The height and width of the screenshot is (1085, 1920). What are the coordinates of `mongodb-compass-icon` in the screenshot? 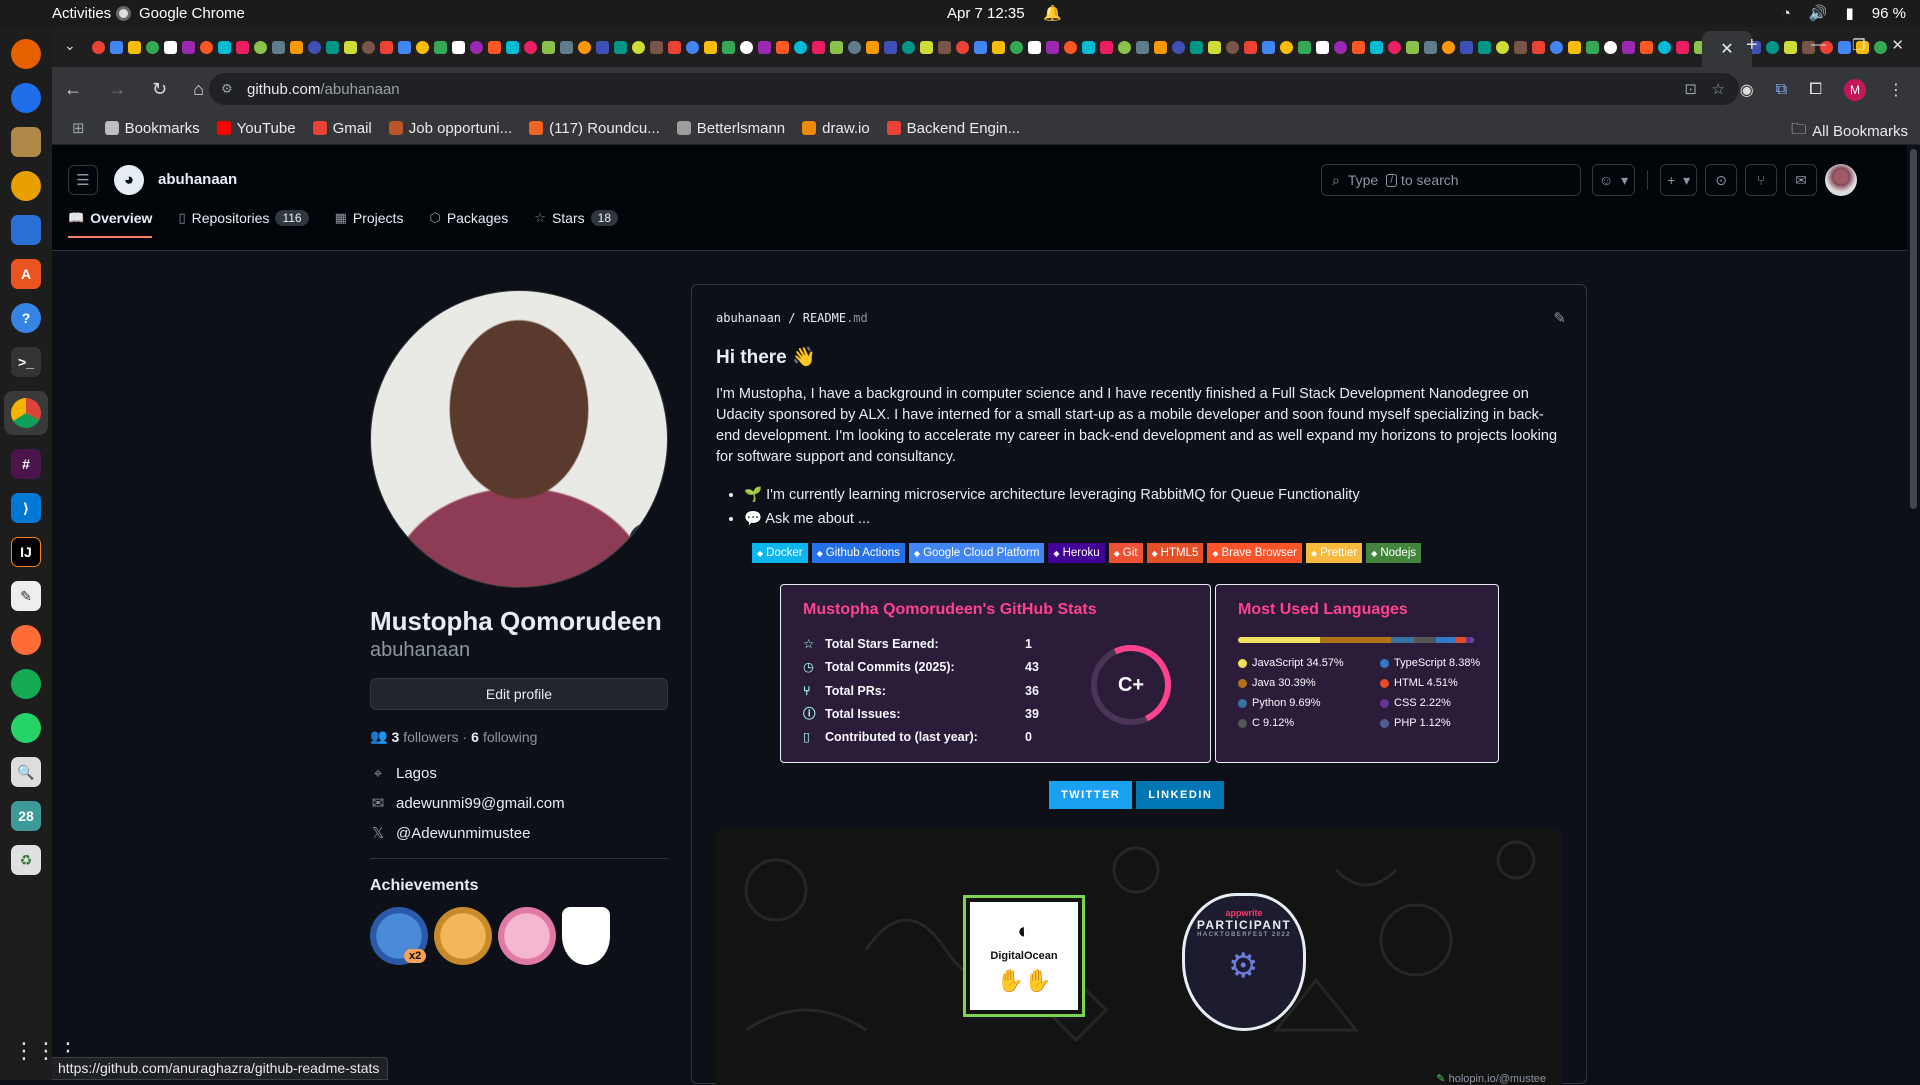 It's located at (26, 684).